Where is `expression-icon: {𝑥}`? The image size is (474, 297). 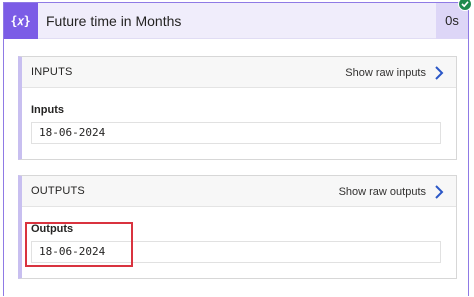
expression-icon: {𝑥} is located at coordinates (21, 21).